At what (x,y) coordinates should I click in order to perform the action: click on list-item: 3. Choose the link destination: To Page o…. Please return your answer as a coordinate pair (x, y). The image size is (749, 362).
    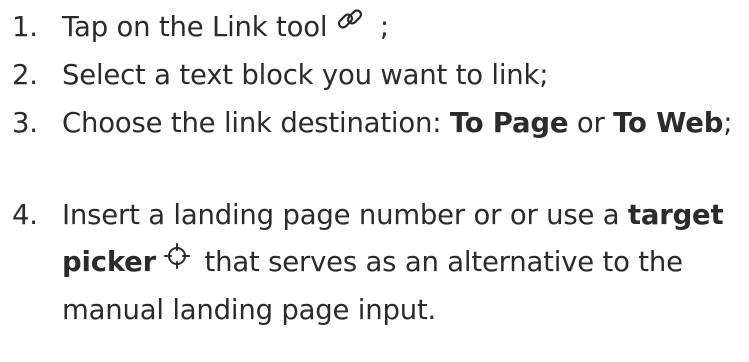
    Looking at the image, I should click on (374, 123).